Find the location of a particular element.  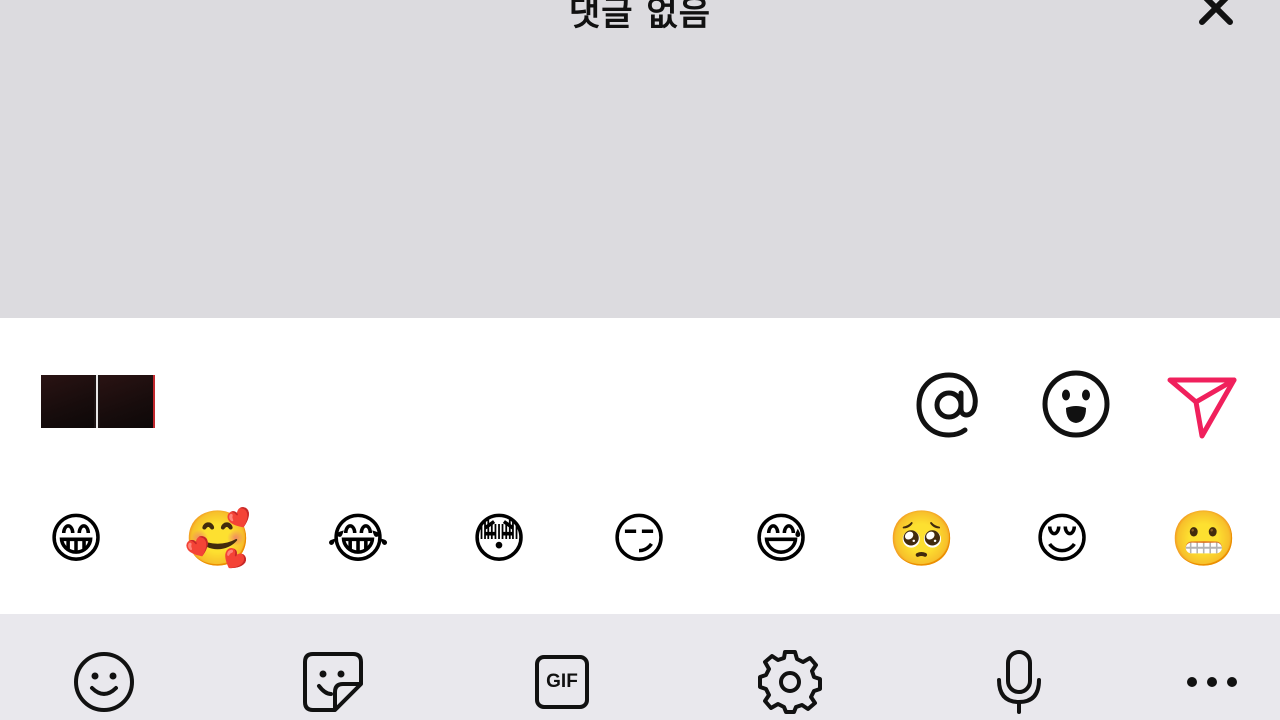

emoji-suggestion: 😳 is located at coordinates (499, 539).